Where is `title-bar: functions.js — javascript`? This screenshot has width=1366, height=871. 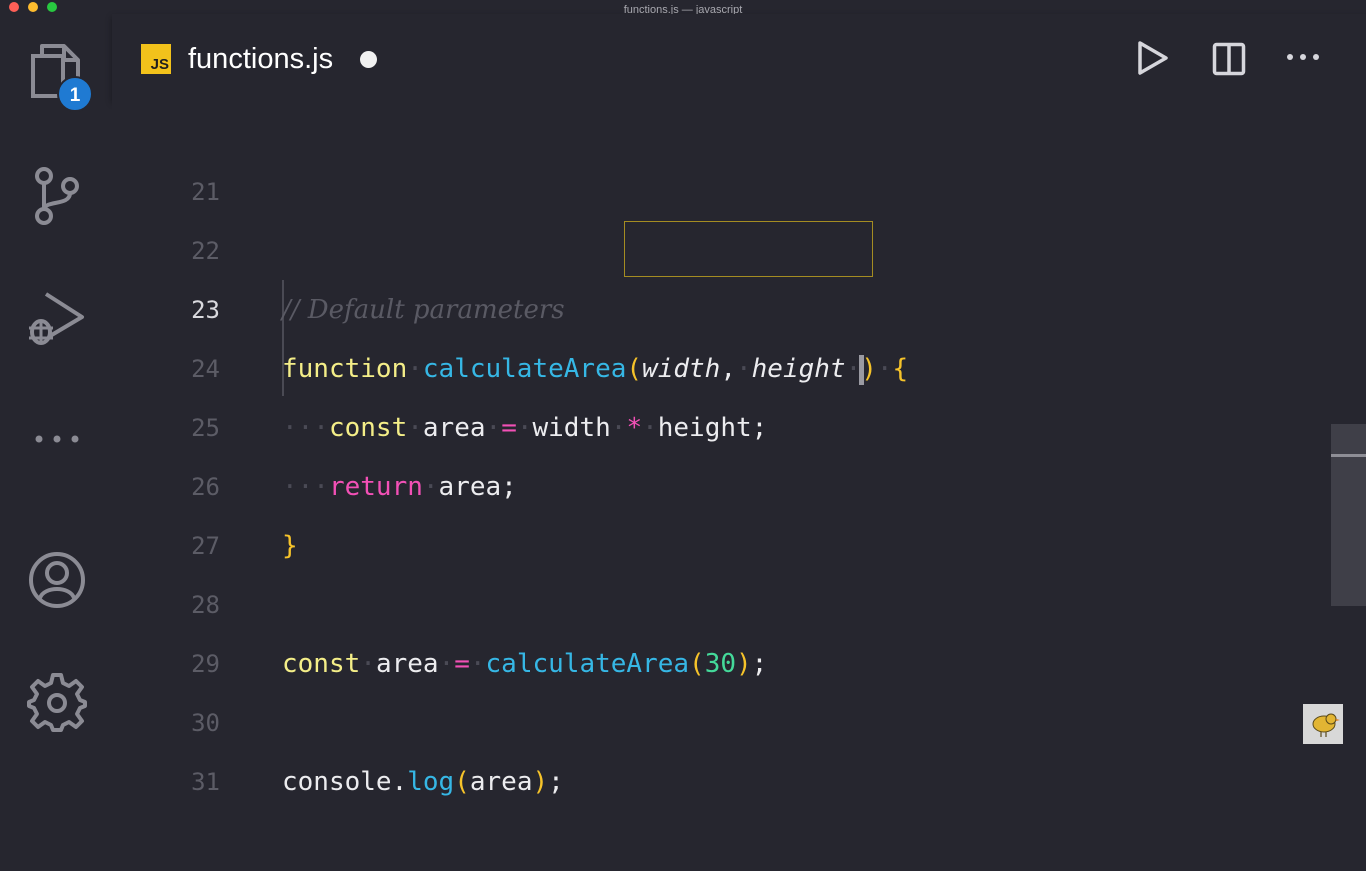 title-bar: functions.js — javascript is located at coordinates (683, 8).